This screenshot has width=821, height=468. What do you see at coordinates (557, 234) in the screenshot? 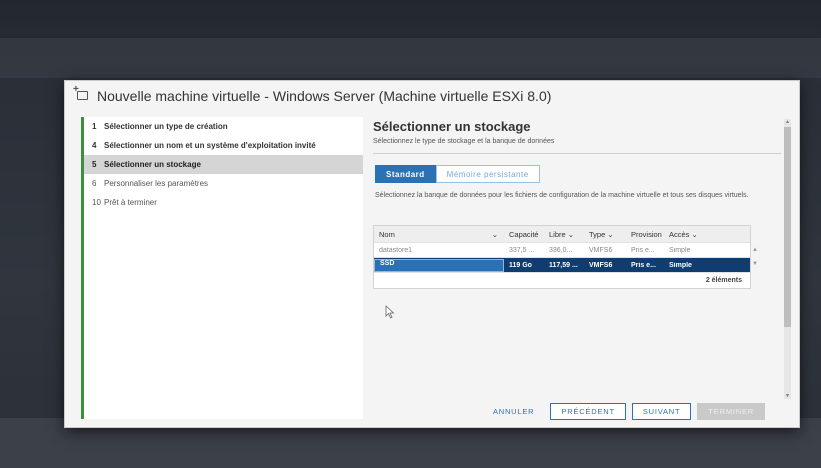
I see `col-free-label: Libre` at bounding box center [557, 234].